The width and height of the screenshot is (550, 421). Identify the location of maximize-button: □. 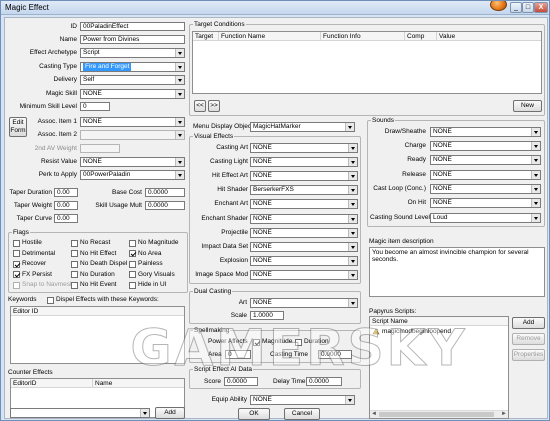
(528, 7).